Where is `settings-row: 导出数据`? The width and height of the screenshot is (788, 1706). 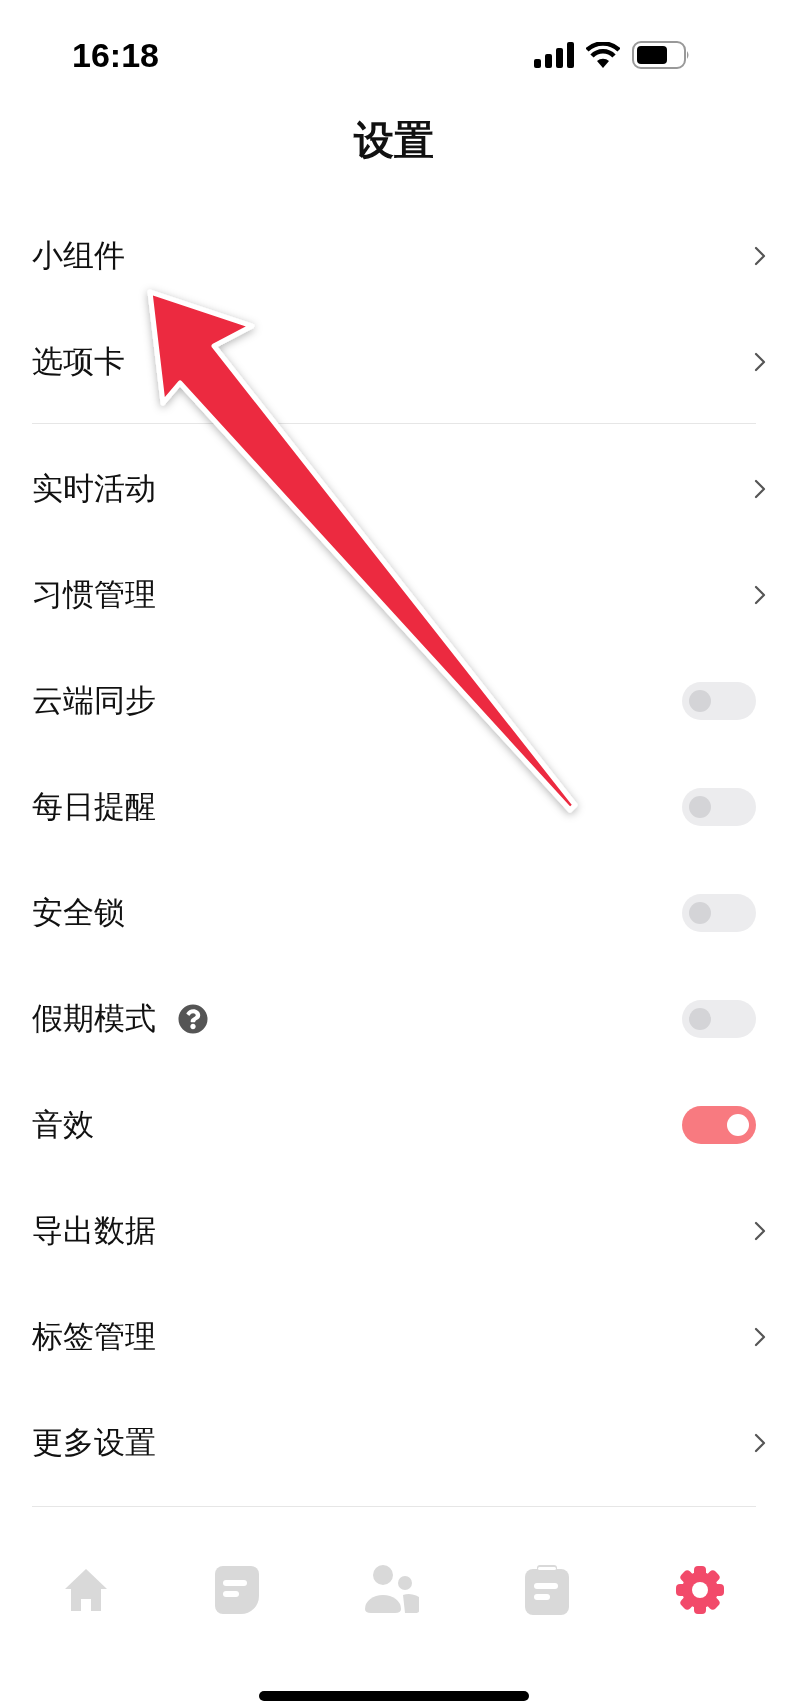 settings-row: 导出数据 is located at coordinates (394, 1231).